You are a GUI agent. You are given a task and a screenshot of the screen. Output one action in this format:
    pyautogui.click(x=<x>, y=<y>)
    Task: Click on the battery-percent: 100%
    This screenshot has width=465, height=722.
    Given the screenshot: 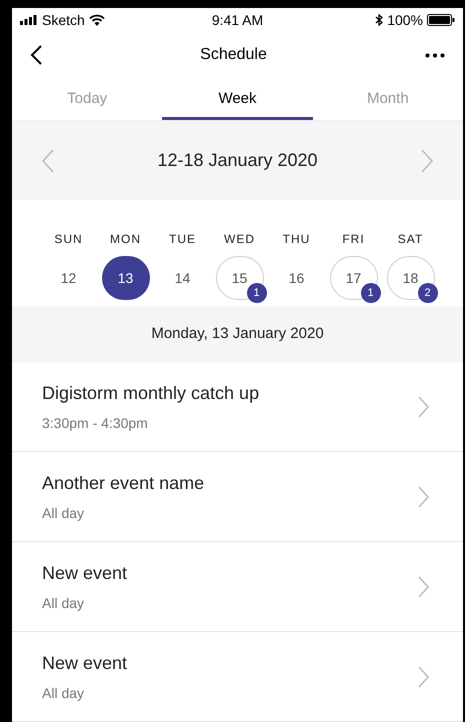 What is the action you would take?
    pyautogui.click(x=405, y=20)
    